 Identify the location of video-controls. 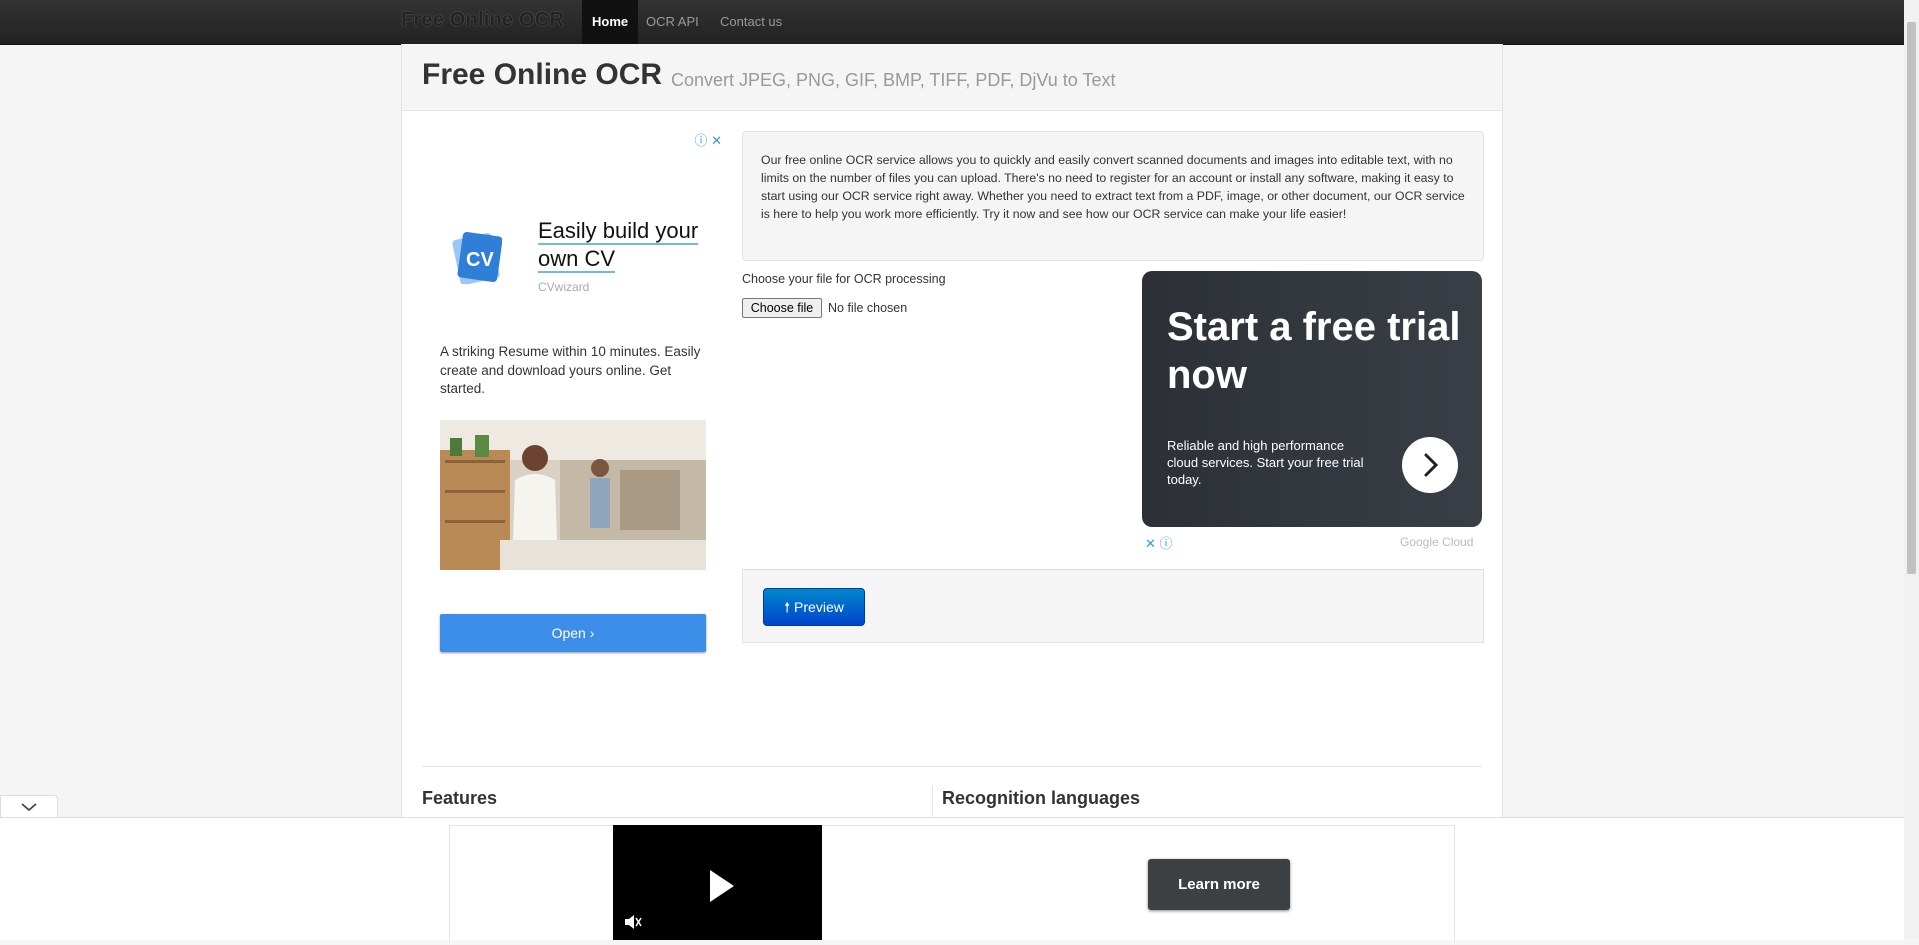
(679, 899).